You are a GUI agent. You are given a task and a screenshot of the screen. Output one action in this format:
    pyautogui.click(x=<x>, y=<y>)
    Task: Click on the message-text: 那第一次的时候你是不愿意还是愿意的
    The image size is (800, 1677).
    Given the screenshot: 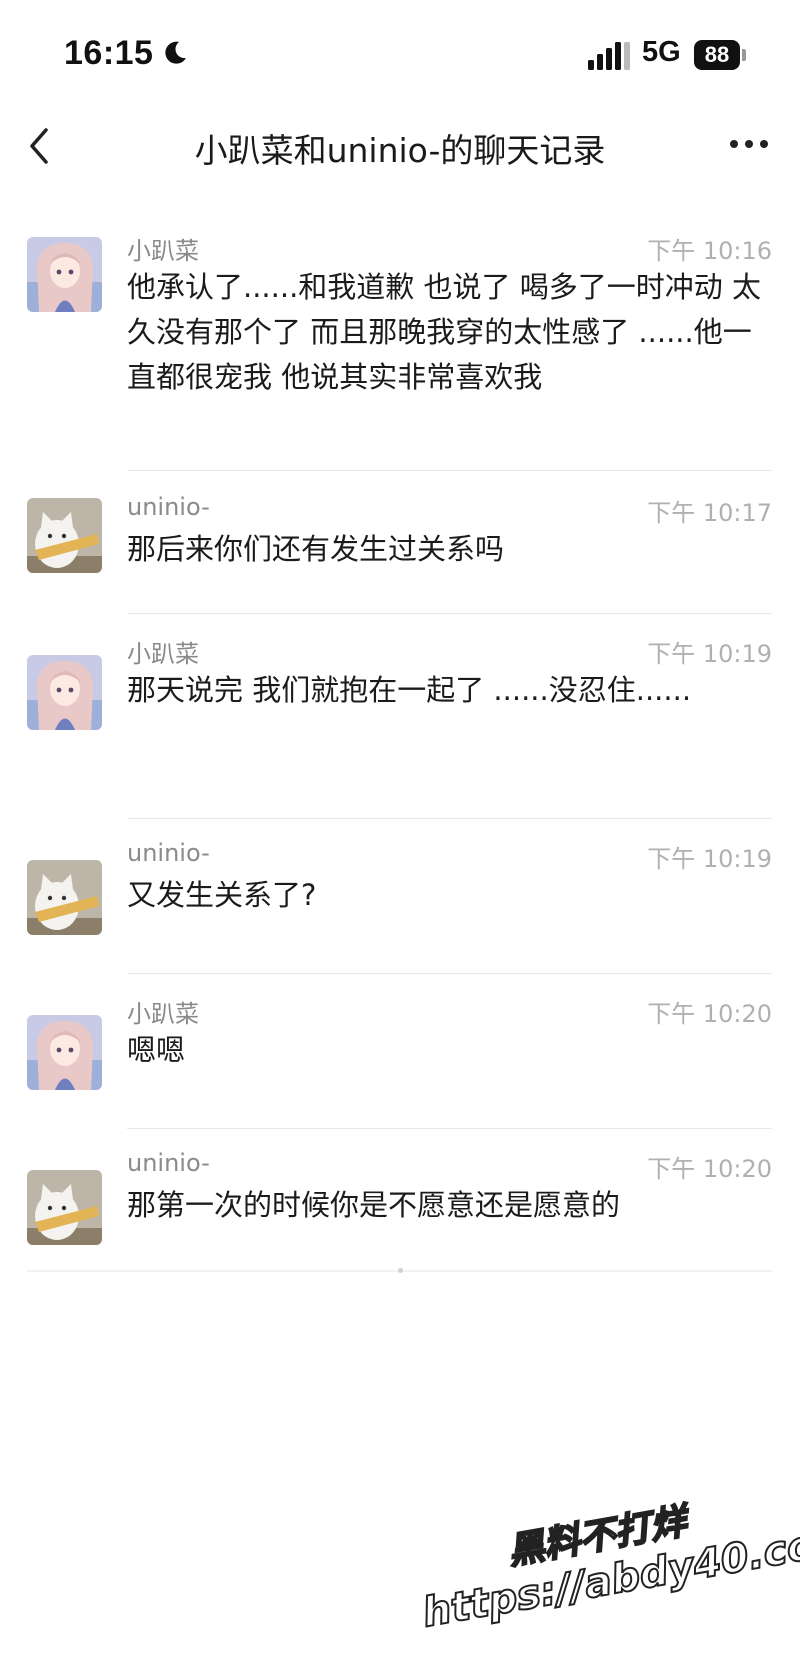 What is the action you would take?
    pyautogui.click(x=374, y=1205)
    